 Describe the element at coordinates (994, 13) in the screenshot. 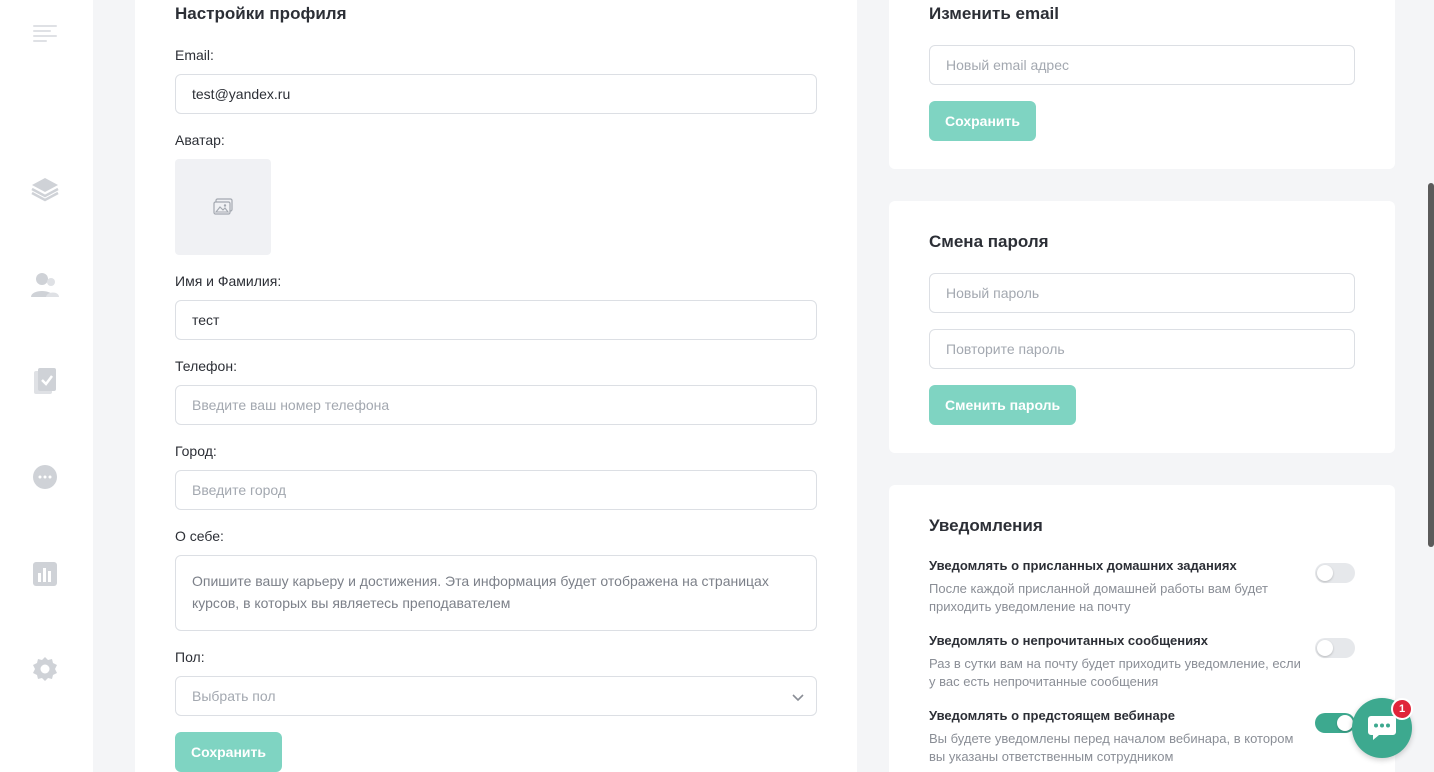

I see `change-email-title: Изменить email` at that location.